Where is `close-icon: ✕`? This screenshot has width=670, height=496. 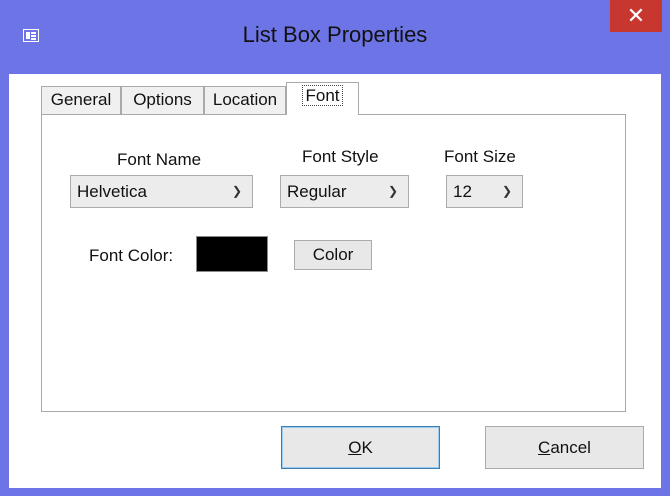
close-icon: ✕ is located at coordinates (636, 15).